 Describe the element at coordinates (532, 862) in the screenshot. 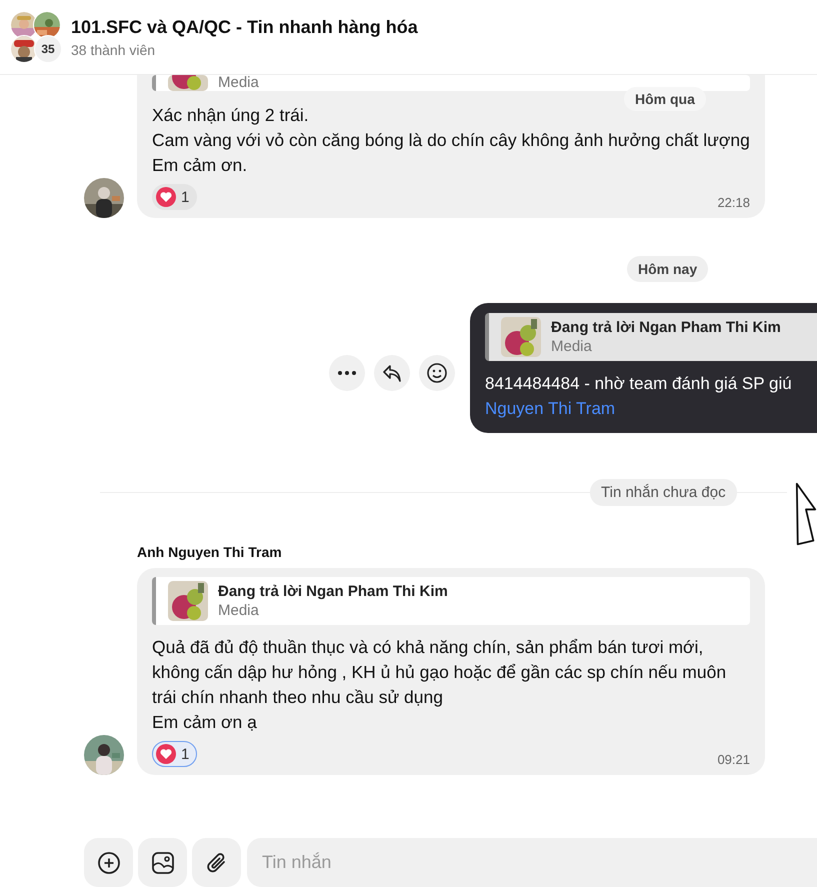

I see `message-input: Tin nhắn` at that location.